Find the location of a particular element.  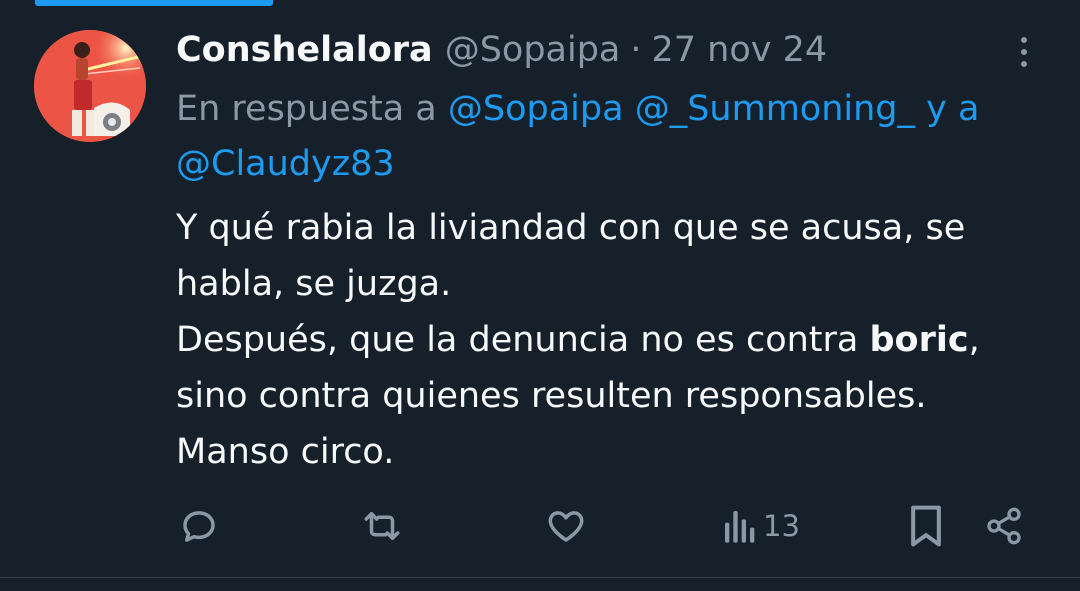

bookmark-icon is located at coordinates (926, 526).